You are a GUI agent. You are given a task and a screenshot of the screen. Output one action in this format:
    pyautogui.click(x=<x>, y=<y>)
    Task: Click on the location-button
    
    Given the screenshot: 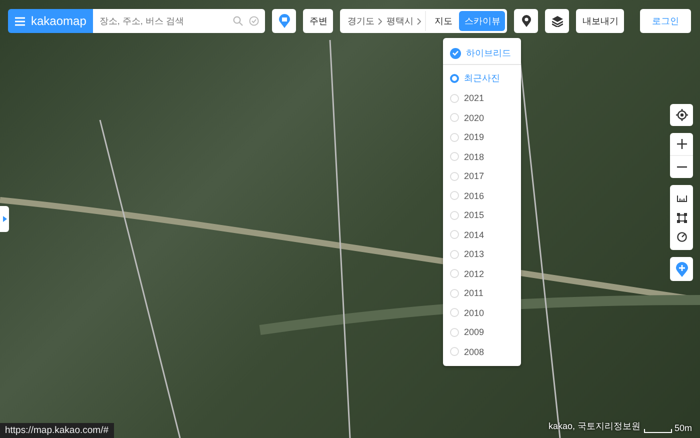 What is the action you would take?
    pyautogui.click(x=526, y=21)
    